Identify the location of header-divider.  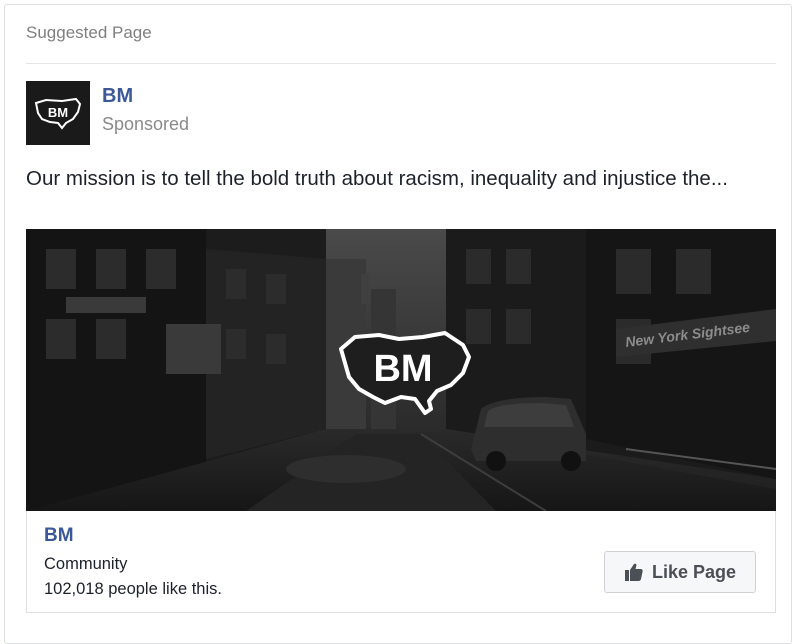
(401, 63).